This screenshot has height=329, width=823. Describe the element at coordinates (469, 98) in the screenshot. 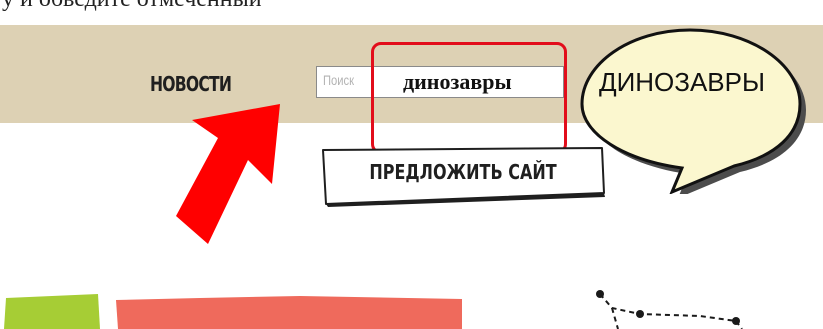

I see `search-highlight` at that location.